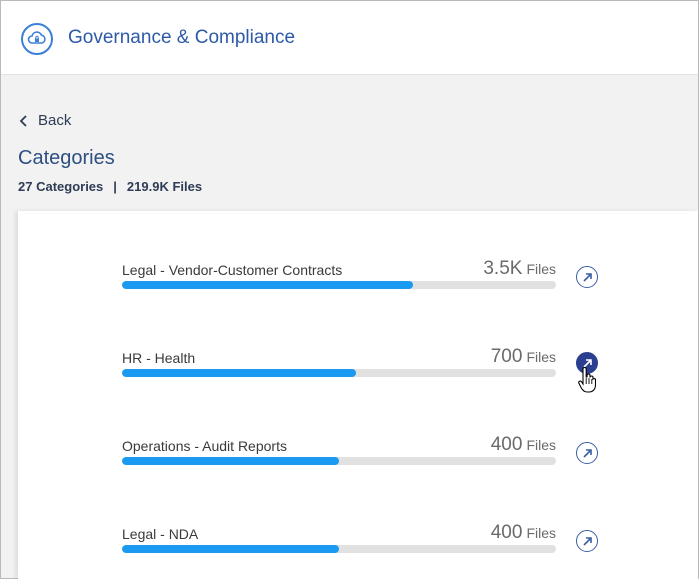  Describe the element at coordinates (523, 357) in the screenshot. I see `file-count: 700 Files` at that location.